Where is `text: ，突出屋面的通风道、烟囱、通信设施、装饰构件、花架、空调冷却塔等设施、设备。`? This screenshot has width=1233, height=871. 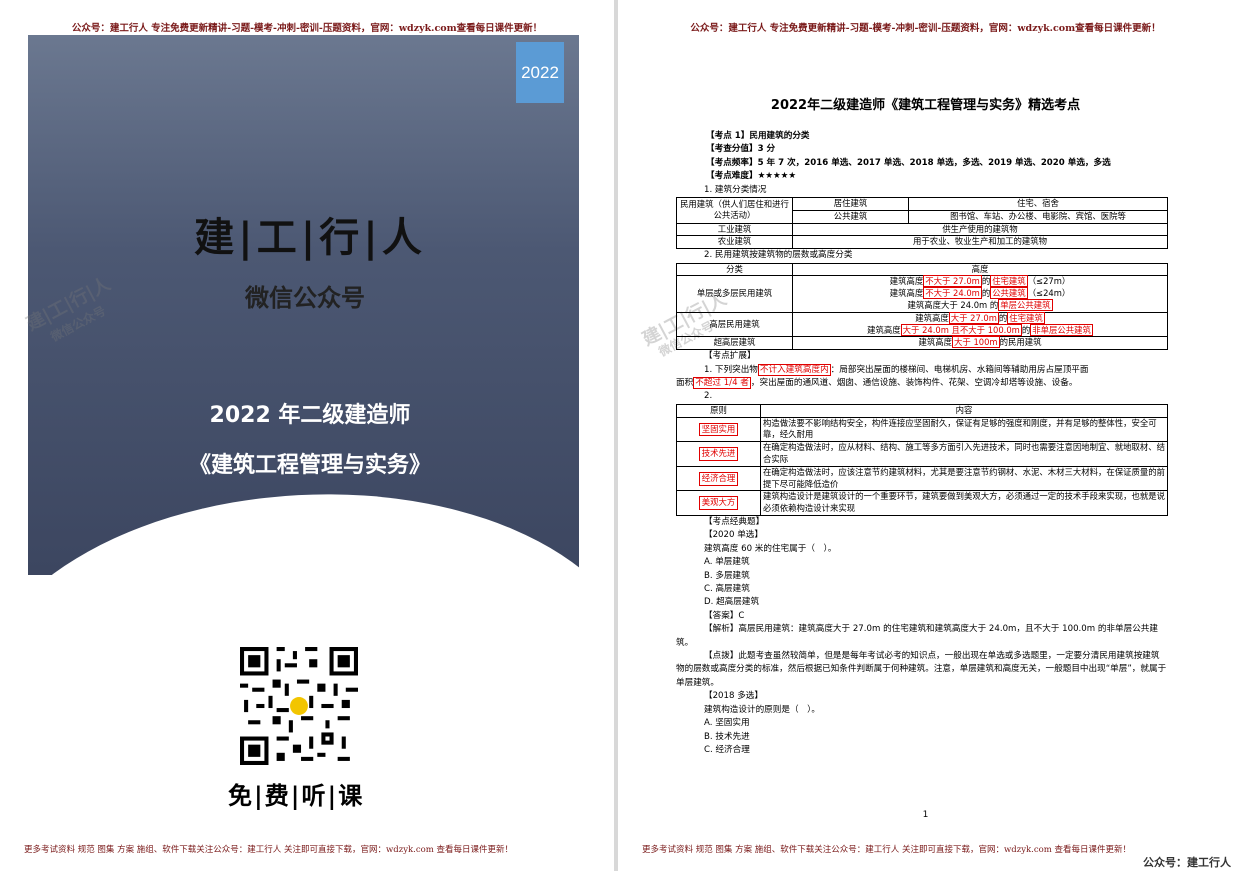
text: ，突出屋面的通风道、烟囱、通信设施、装饰构件、花架、空调冷却塔等设施、设备。 is located at coordinates (914, 383).